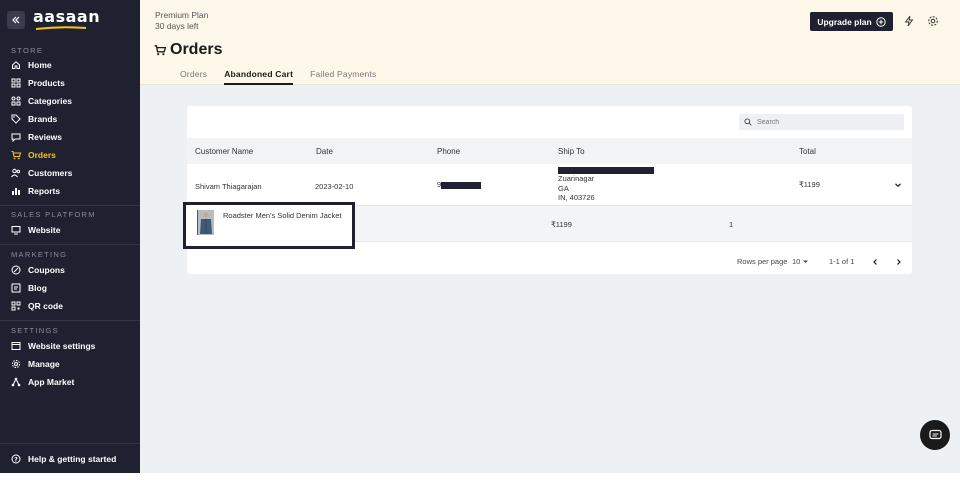 This screenshot has width=960, height=480. What do you see at coordinates (70, 137) in the screenshot?
I see `sidebar-item-reviews: Reviews` at bounding box center [70, 137].